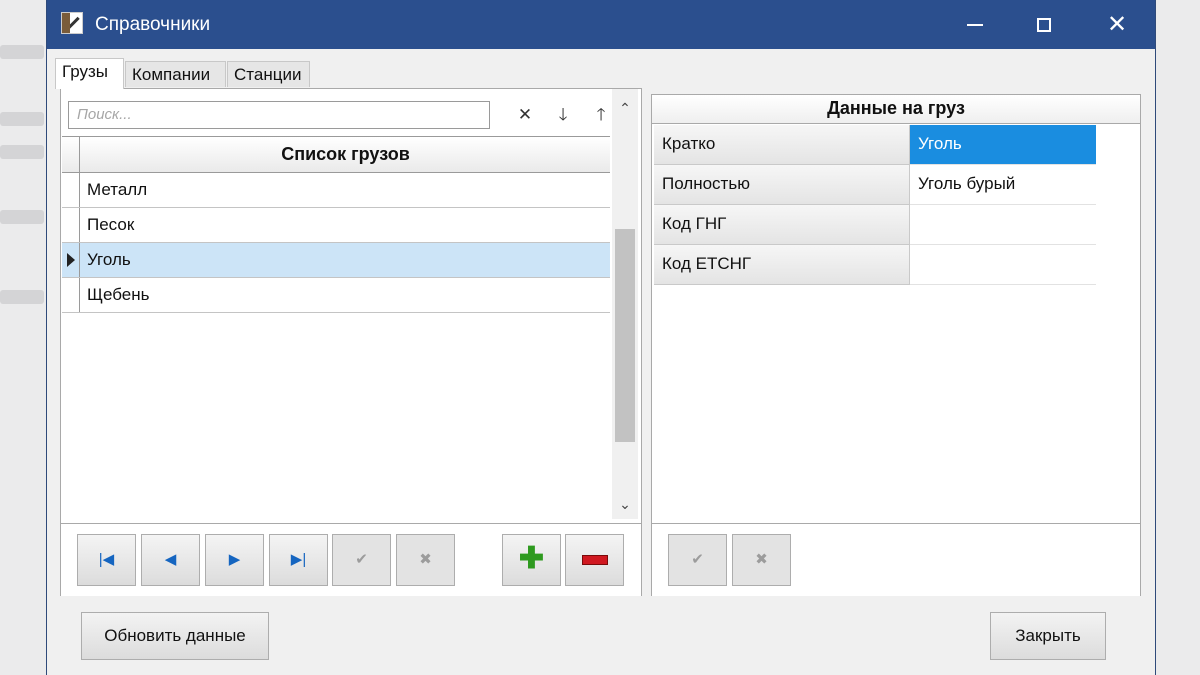 This screenshot has height=675, width=1200. I want to click on grid-header: Список грузов, so click(336, 154).